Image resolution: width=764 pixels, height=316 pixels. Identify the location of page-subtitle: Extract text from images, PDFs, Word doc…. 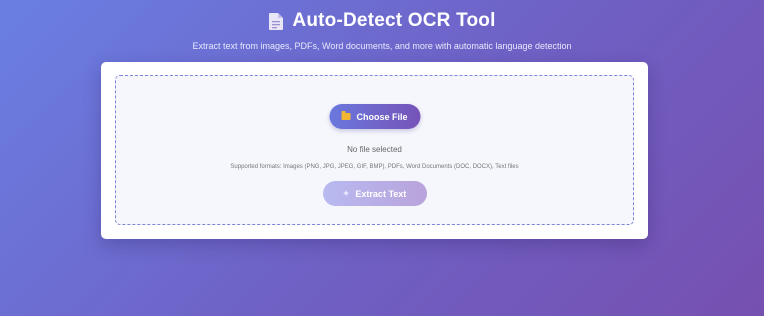
(382, 46).